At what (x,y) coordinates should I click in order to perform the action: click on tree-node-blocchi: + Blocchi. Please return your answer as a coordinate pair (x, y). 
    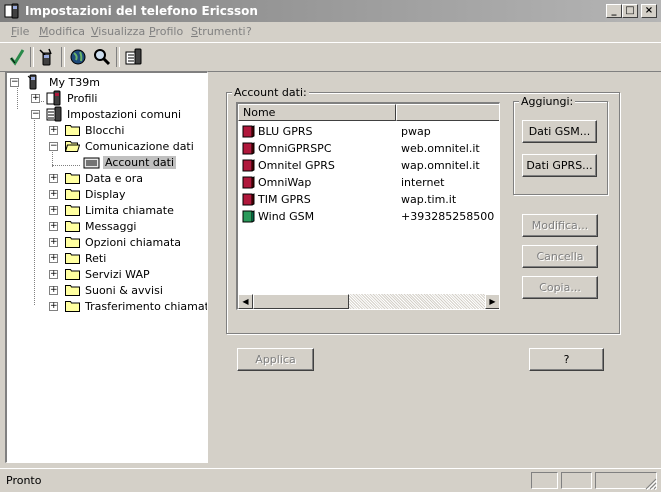
    Looking at the image, I should click on (104, 131).